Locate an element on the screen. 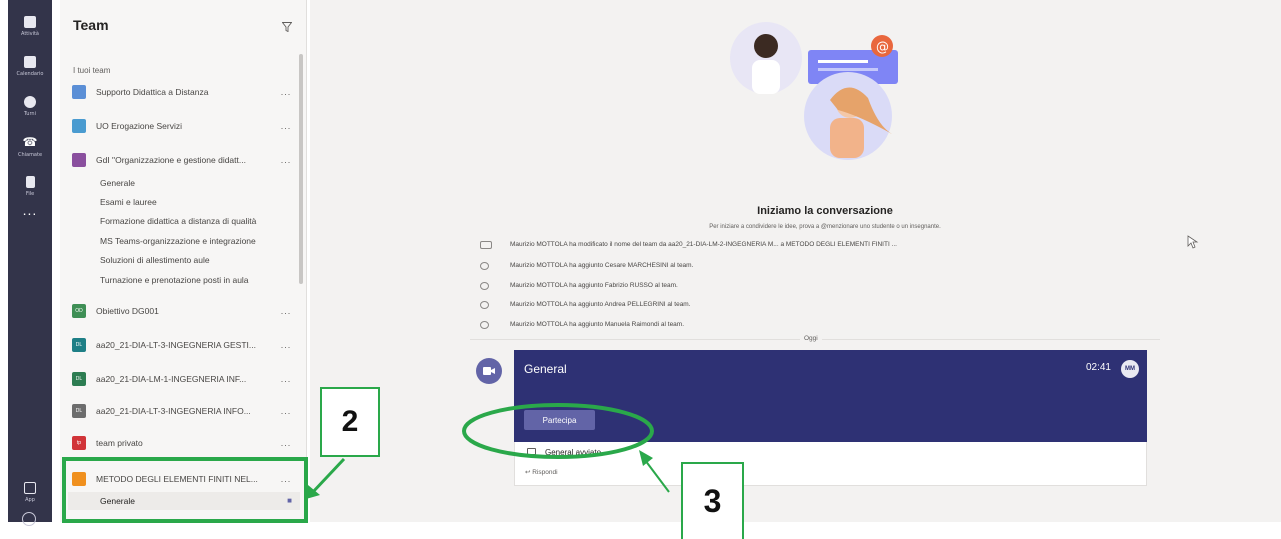  meeting-avatar is located at coordinates (489, 371).